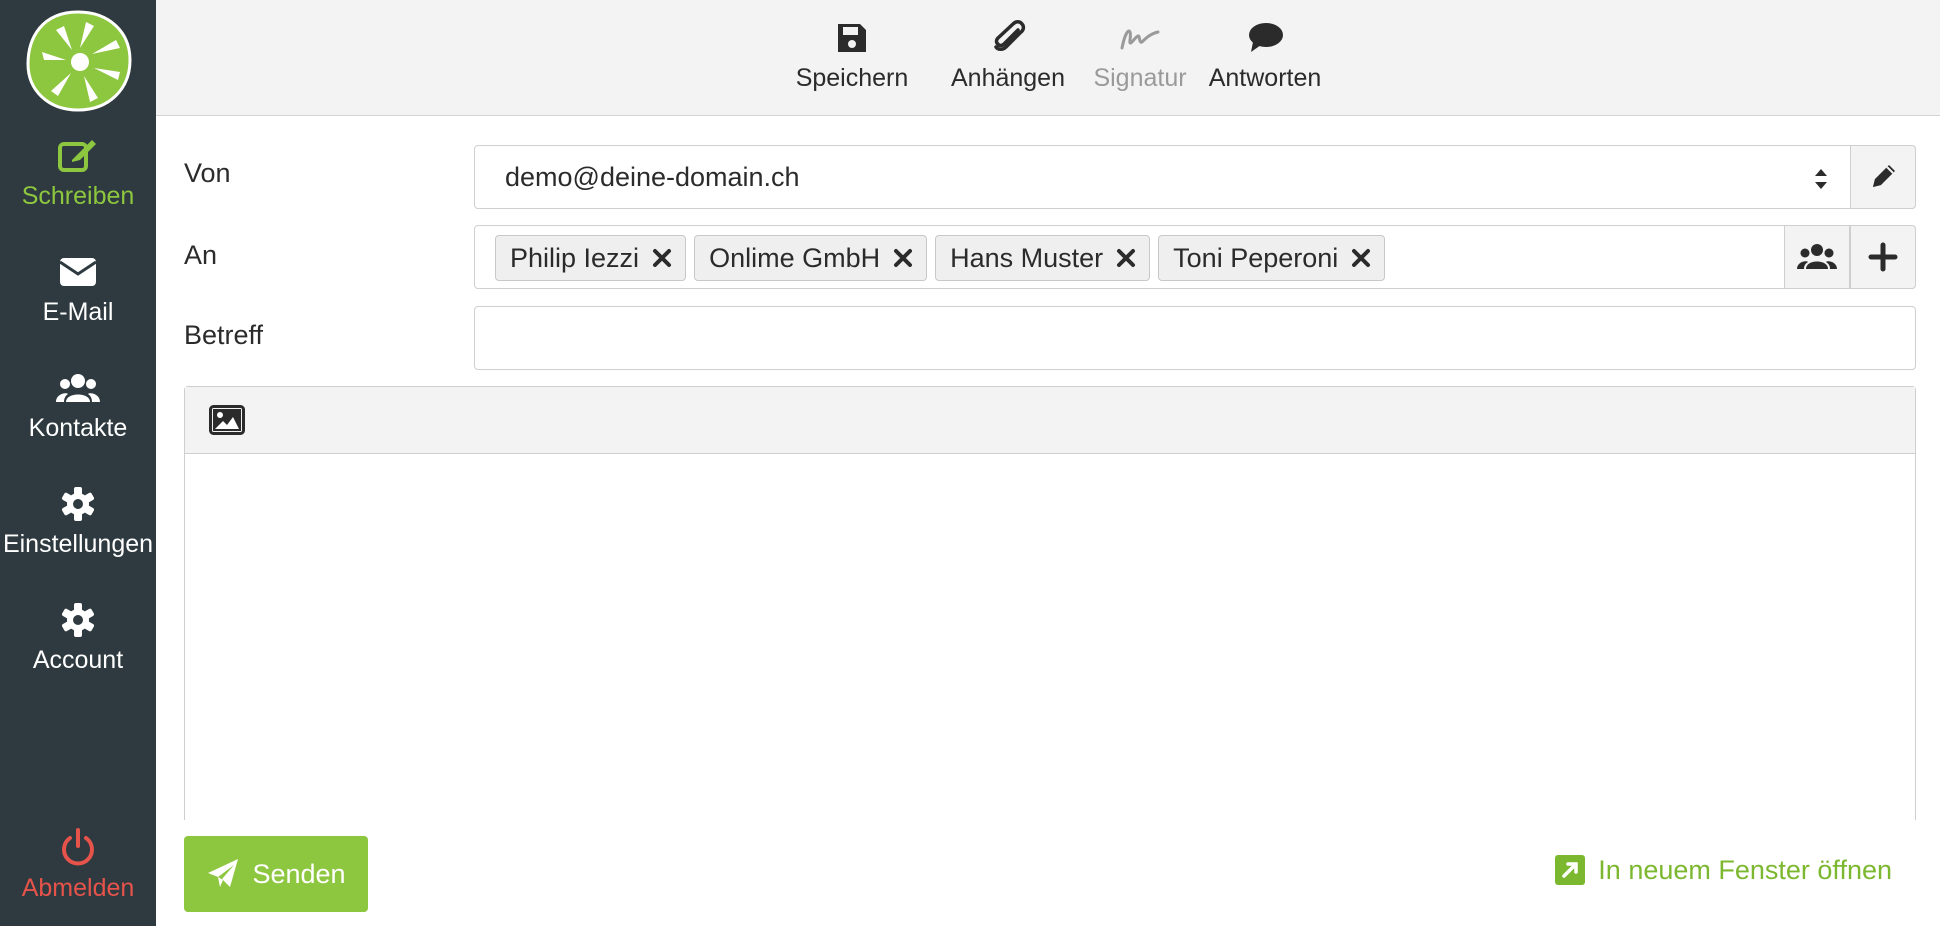  Describe the element at coordinates (1265, 38) in the screenshot. I see `speech-bubble-icon` at that location.